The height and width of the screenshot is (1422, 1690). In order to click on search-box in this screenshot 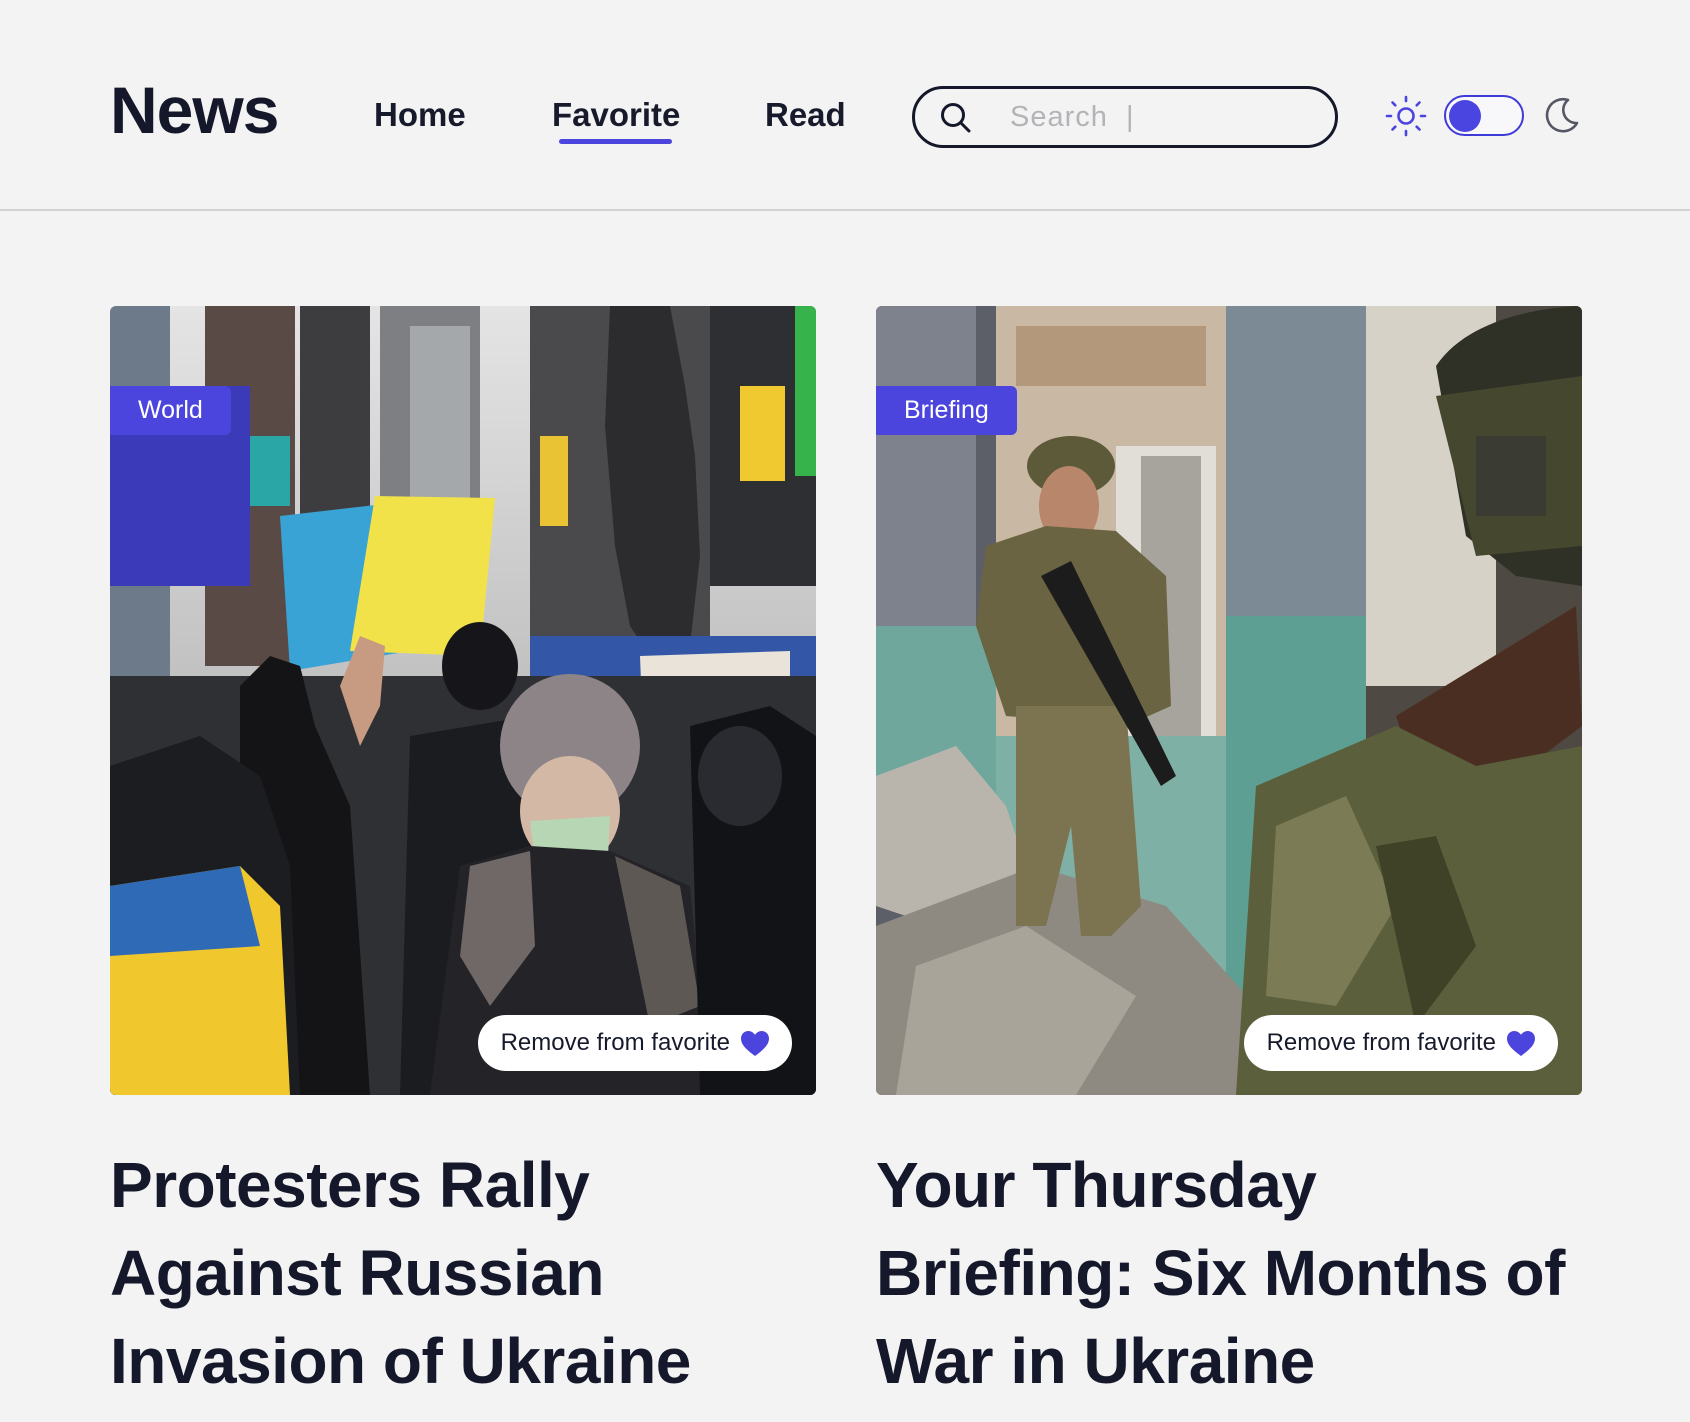, I will do `click(1125, 117)`.